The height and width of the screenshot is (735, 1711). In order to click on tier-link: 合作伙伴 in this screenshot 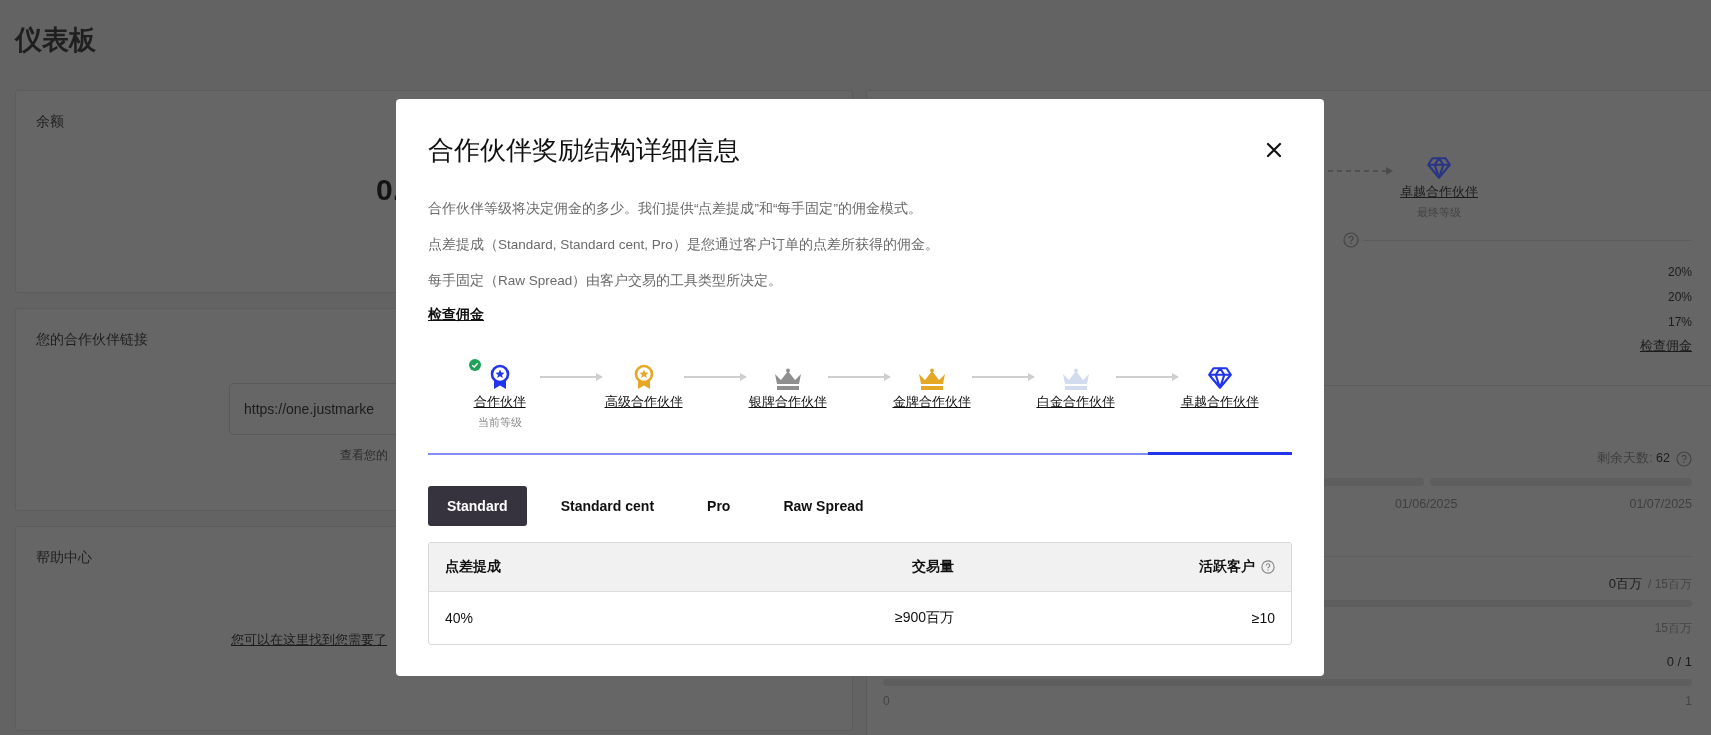, I will do `click(499, 402)`.